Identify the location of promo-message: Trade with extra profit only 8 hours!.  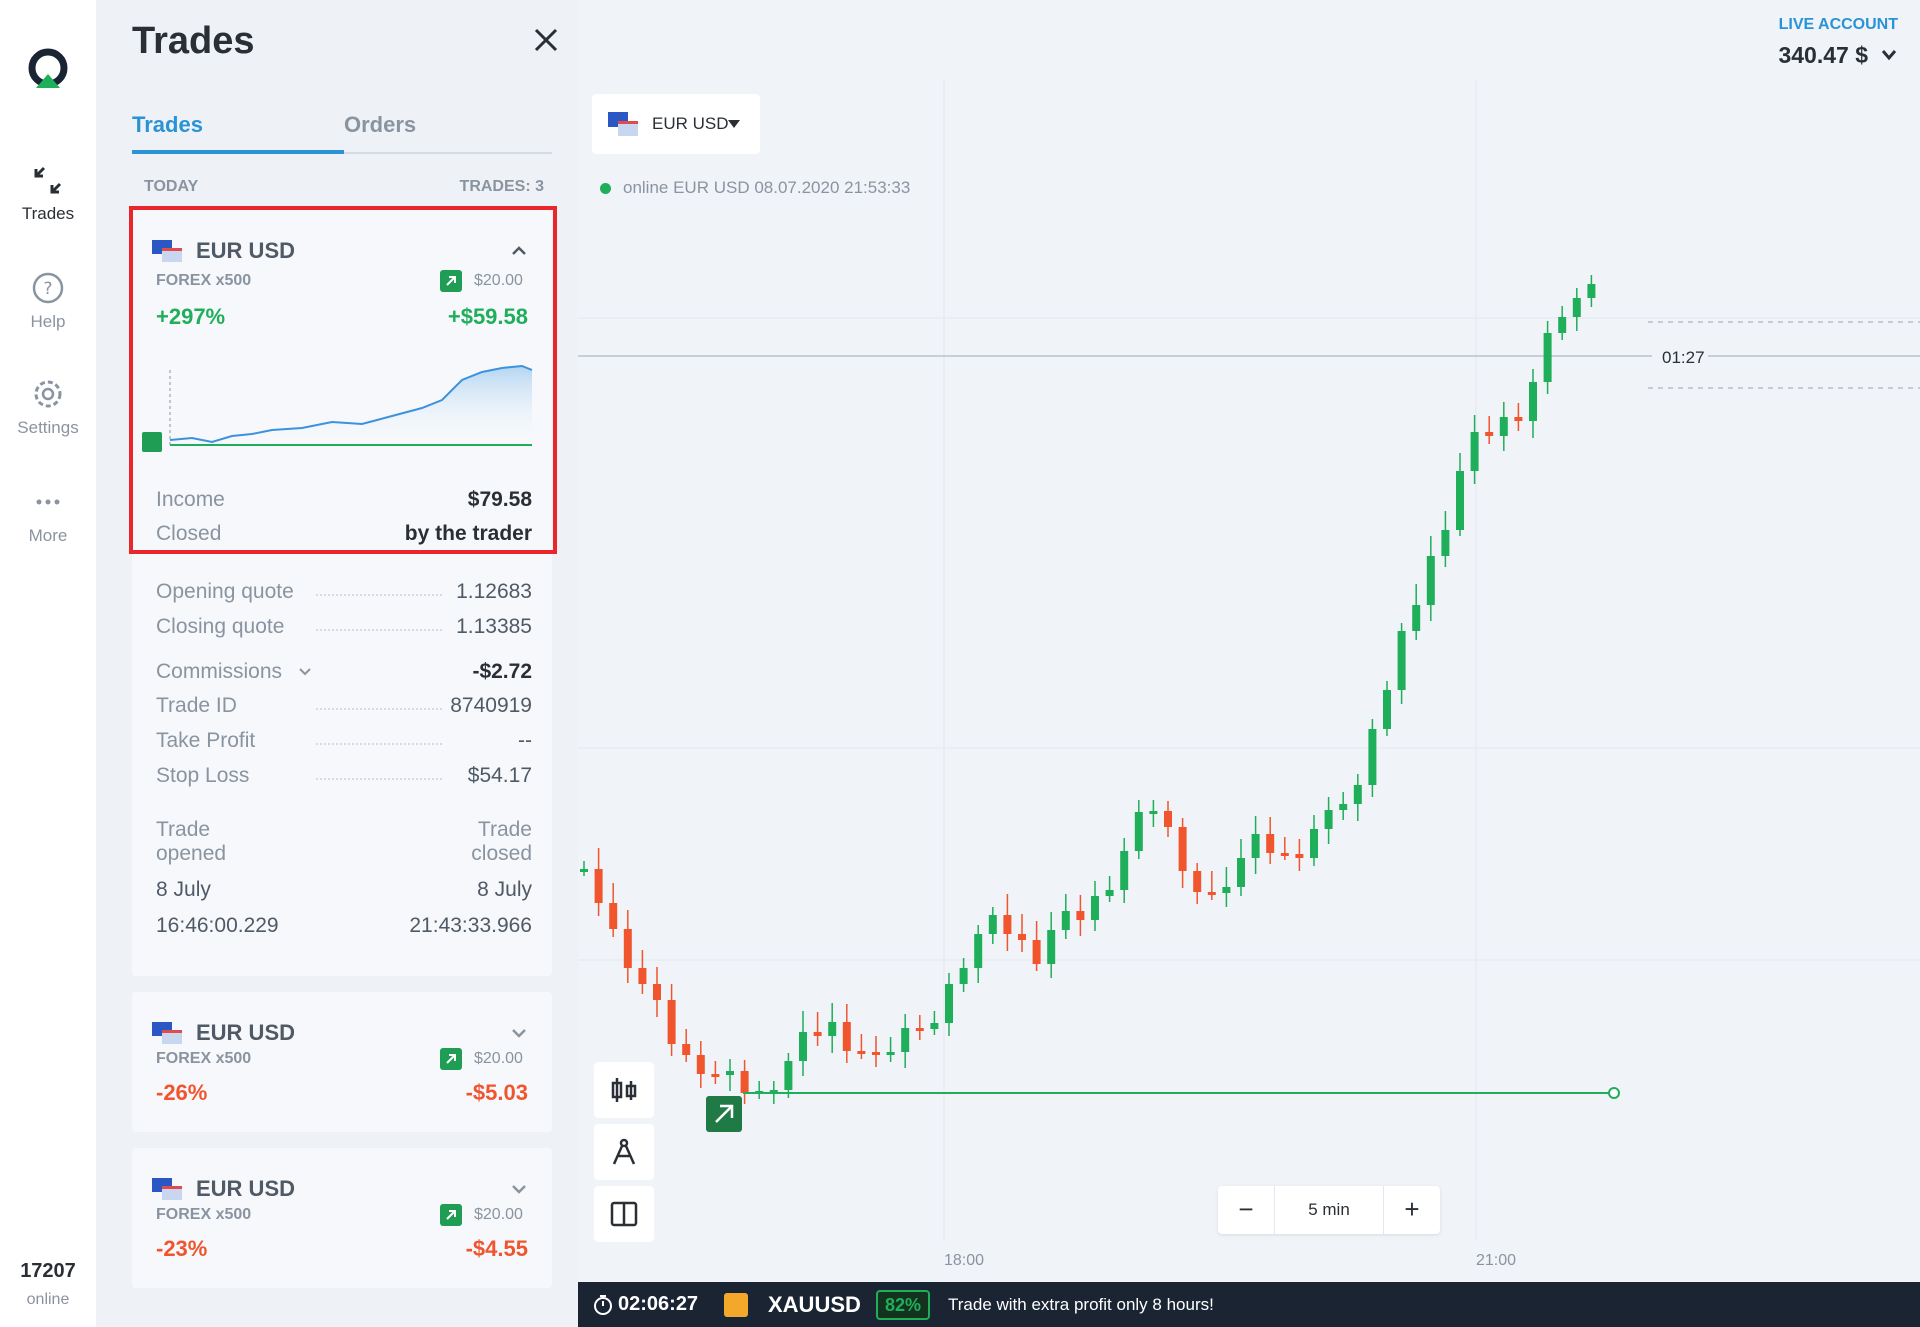
(1081, 1305).